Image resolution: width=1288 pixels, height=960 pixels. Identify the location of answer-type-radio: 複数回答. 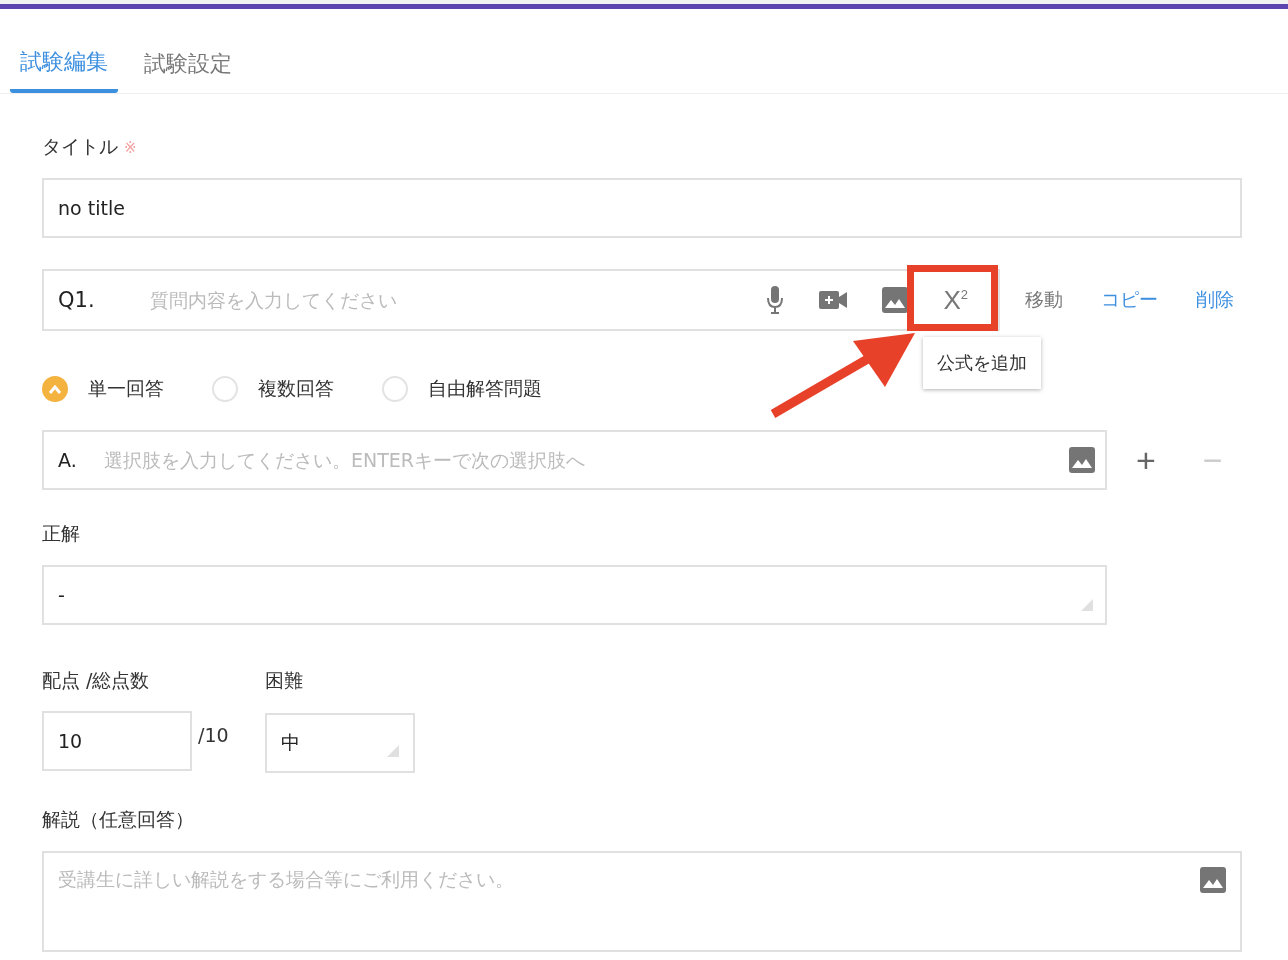
(273, 389).